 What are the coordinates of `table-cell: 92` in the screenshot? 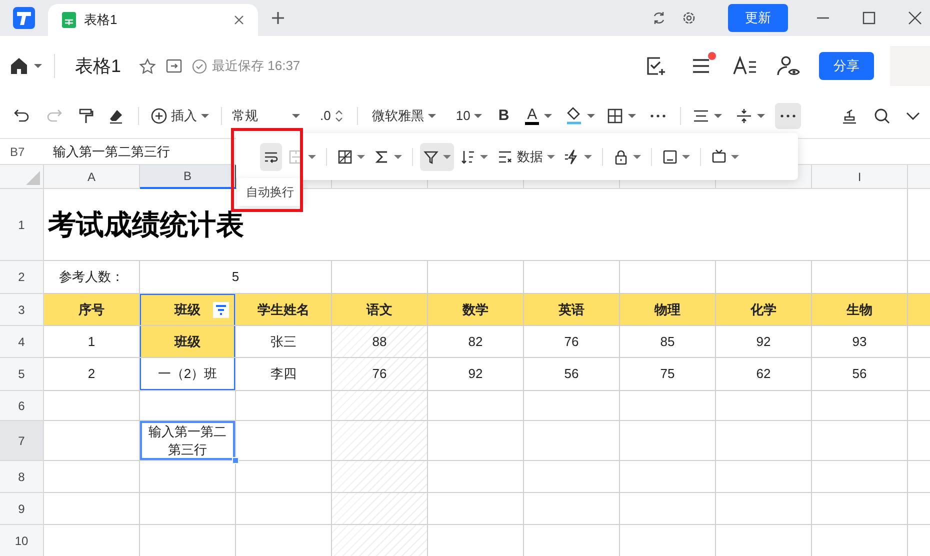 It's located at (476, 374).